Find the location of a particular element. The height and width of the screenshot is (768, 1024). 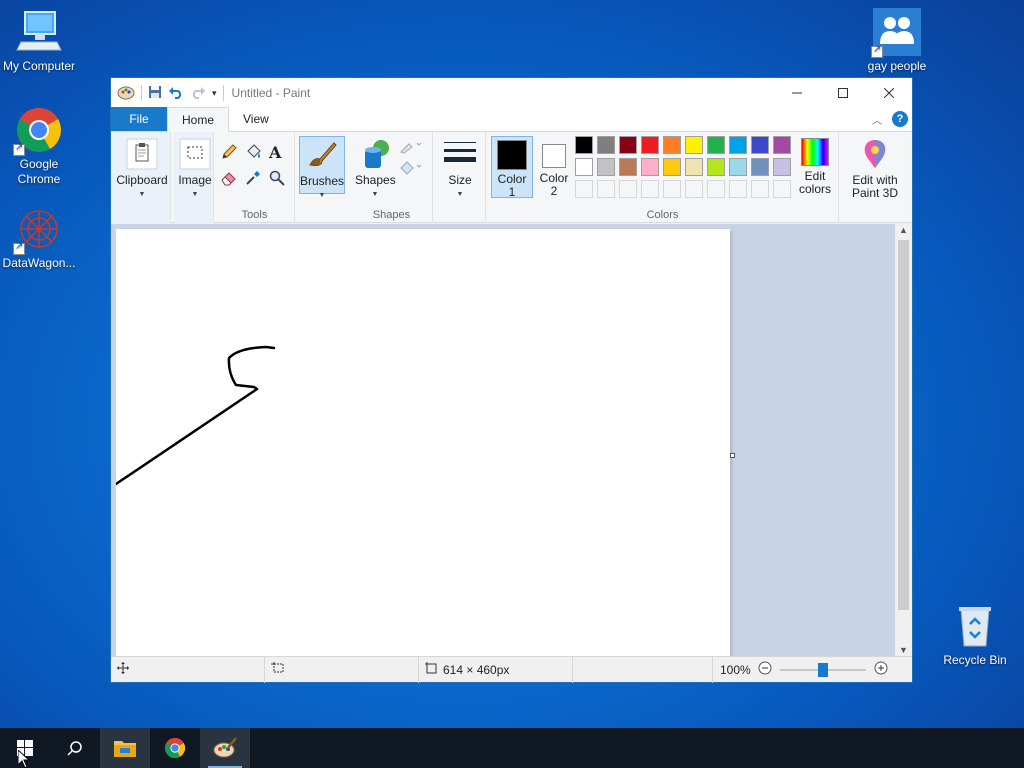

image-button: Image ▼ is located at coordinates (195, 169).